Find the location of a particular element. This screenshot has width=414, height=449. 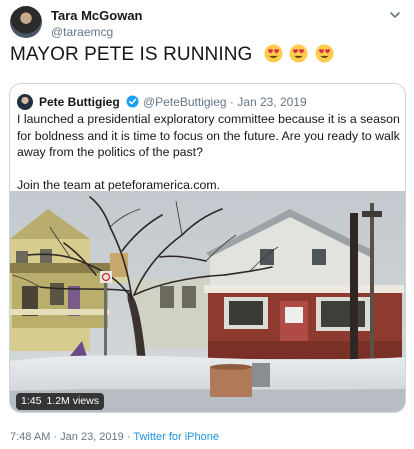

tweet-source-link: Twitter for iPhone is located at coordinates (176, 437).